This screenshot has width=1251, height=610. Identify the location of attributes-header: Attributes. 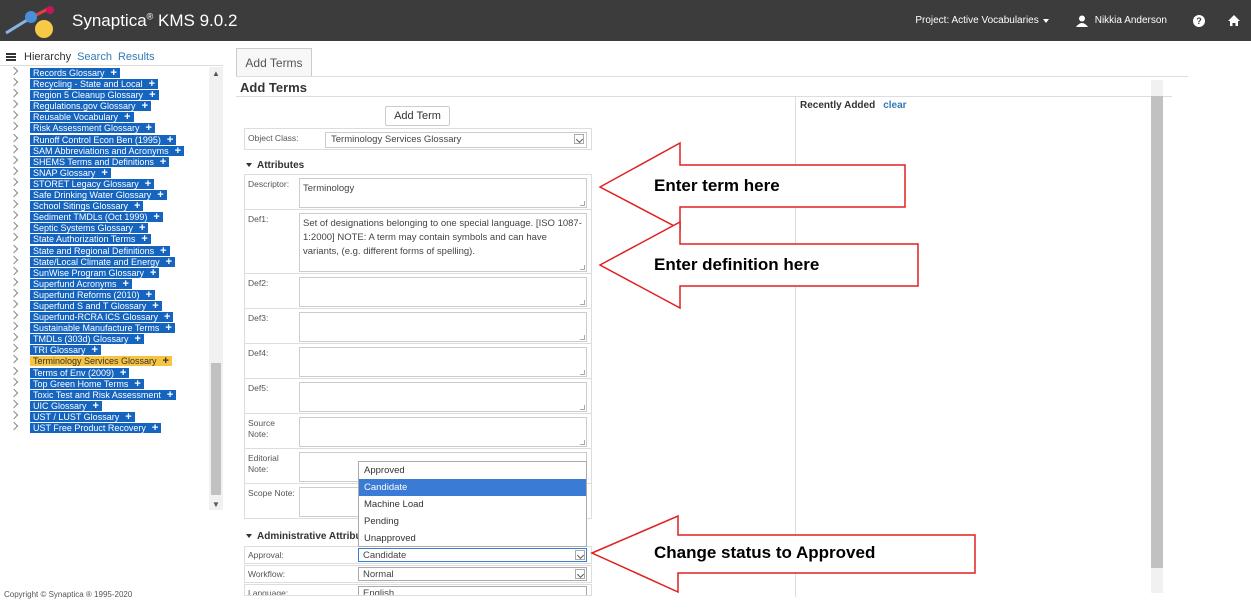
(275, 165).